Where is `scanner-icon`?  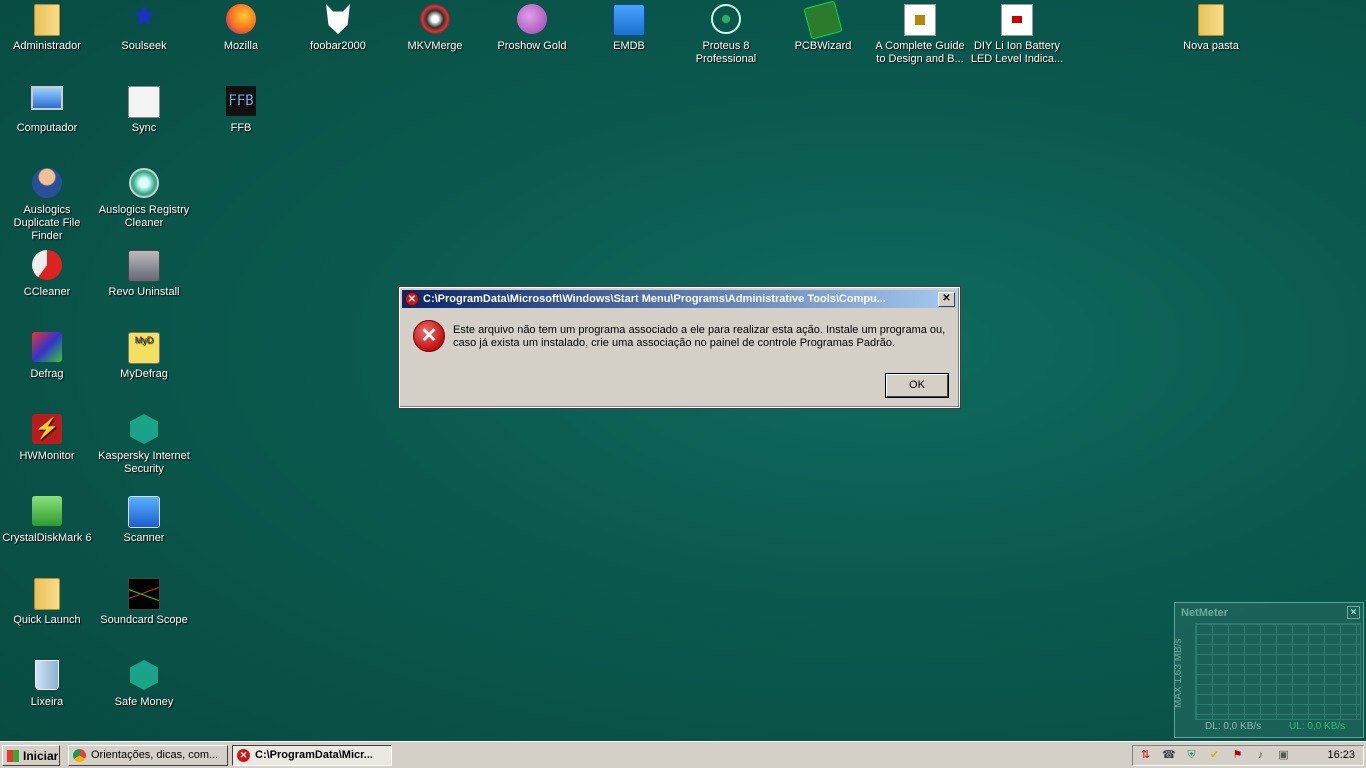 scanner-icon is located at coordinates (144, 512).